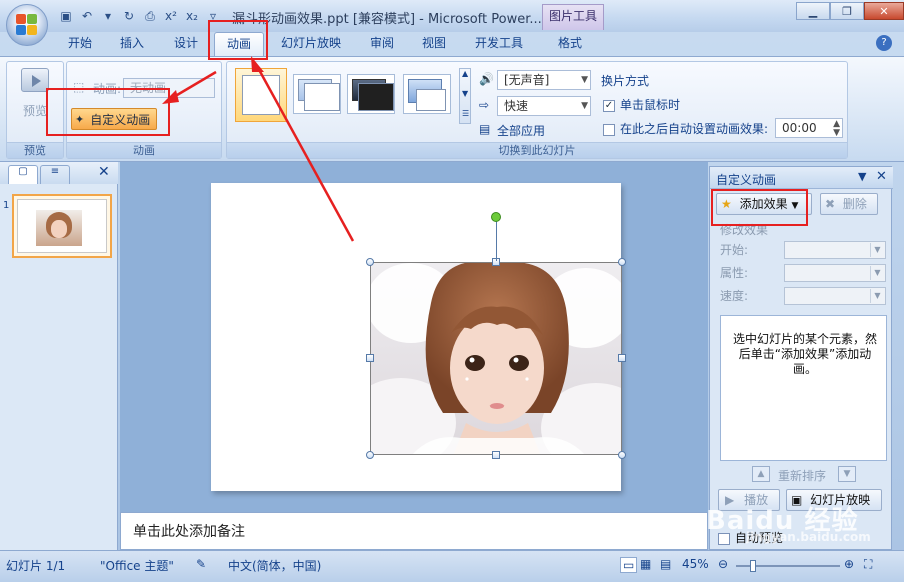  I want to click on annotation-arrows, so click(258, 149).